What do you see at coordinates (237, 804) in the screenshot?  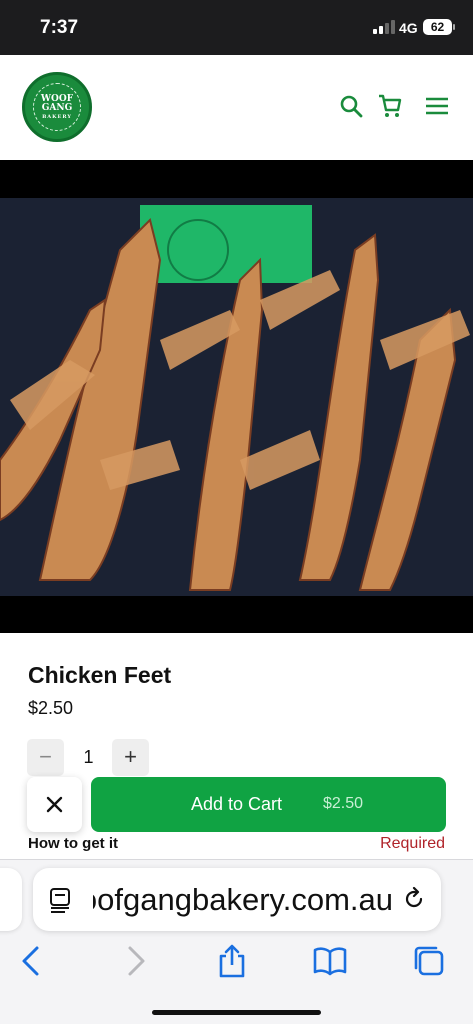 I see `add-to-cart-label: Add to Cart` at bounding box center [237, 804].